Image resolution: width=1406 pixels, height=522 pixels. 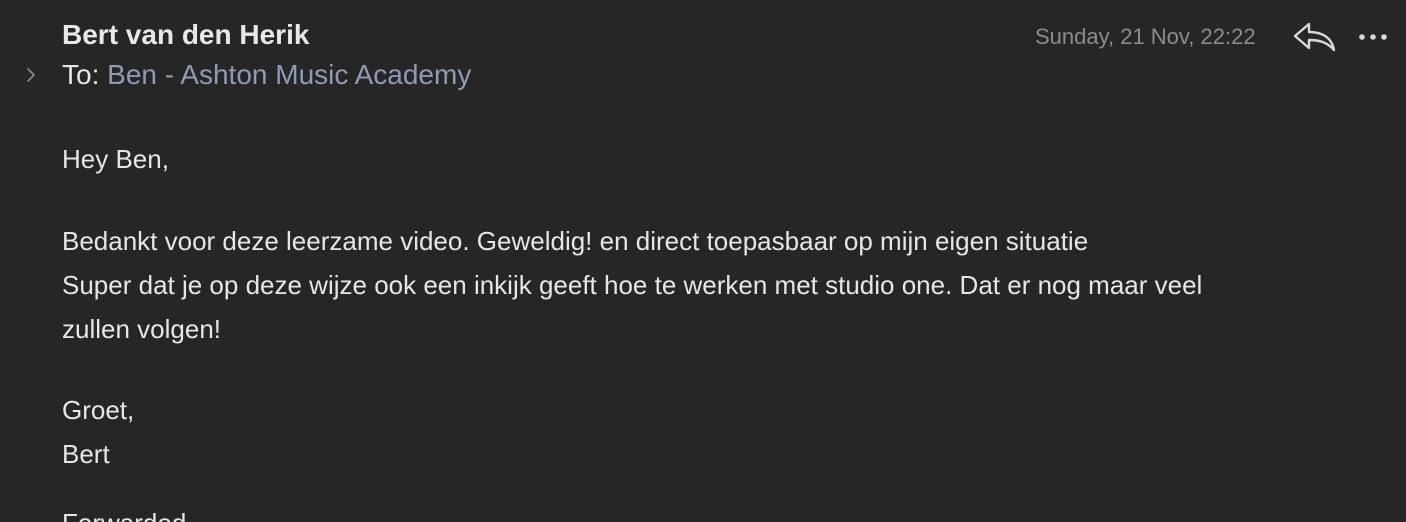 What do you see at coordinates (289, 74) in the screenshot?
I see `recipient-link: Ben - Ashton Music Academy` at bounding box center [289, 74].